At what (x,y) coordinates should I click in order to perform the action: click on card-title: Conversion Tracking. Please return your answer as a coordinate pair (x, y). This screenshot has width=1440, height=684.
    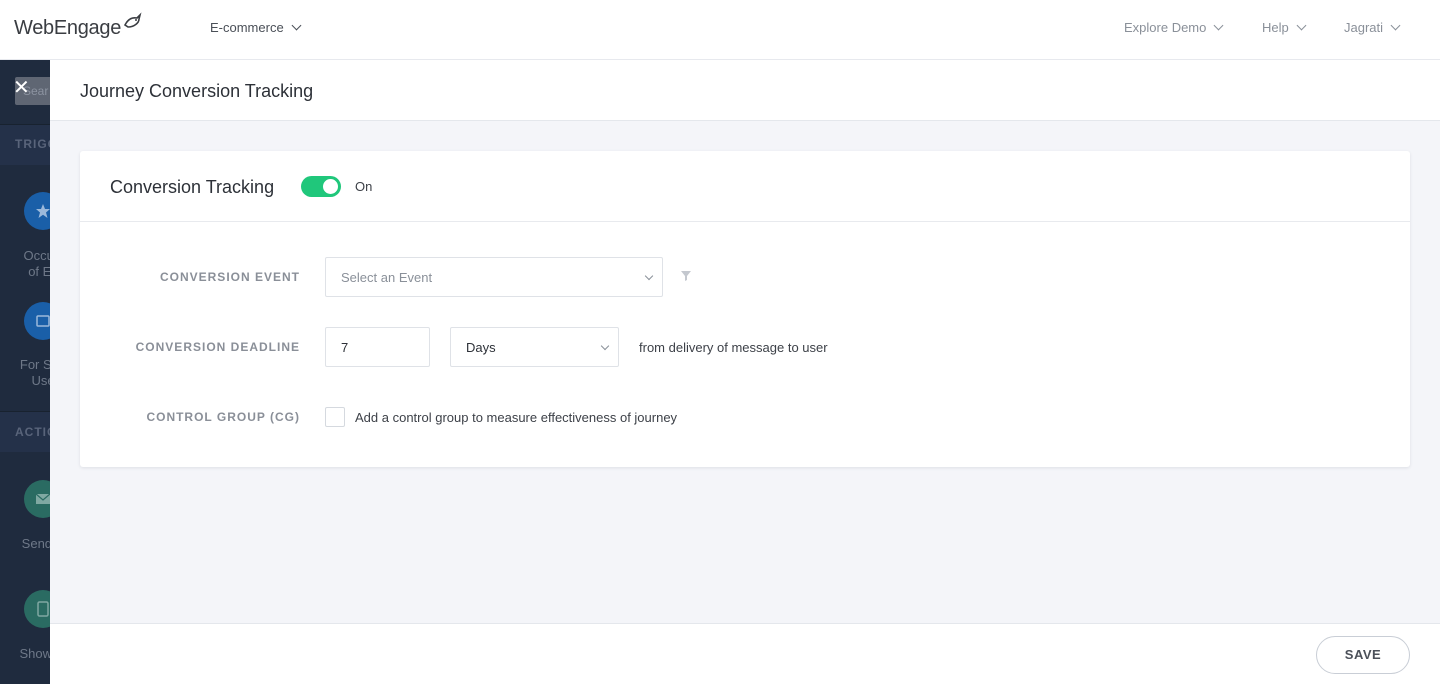
    Looking at the image, I should click on (192, 187).